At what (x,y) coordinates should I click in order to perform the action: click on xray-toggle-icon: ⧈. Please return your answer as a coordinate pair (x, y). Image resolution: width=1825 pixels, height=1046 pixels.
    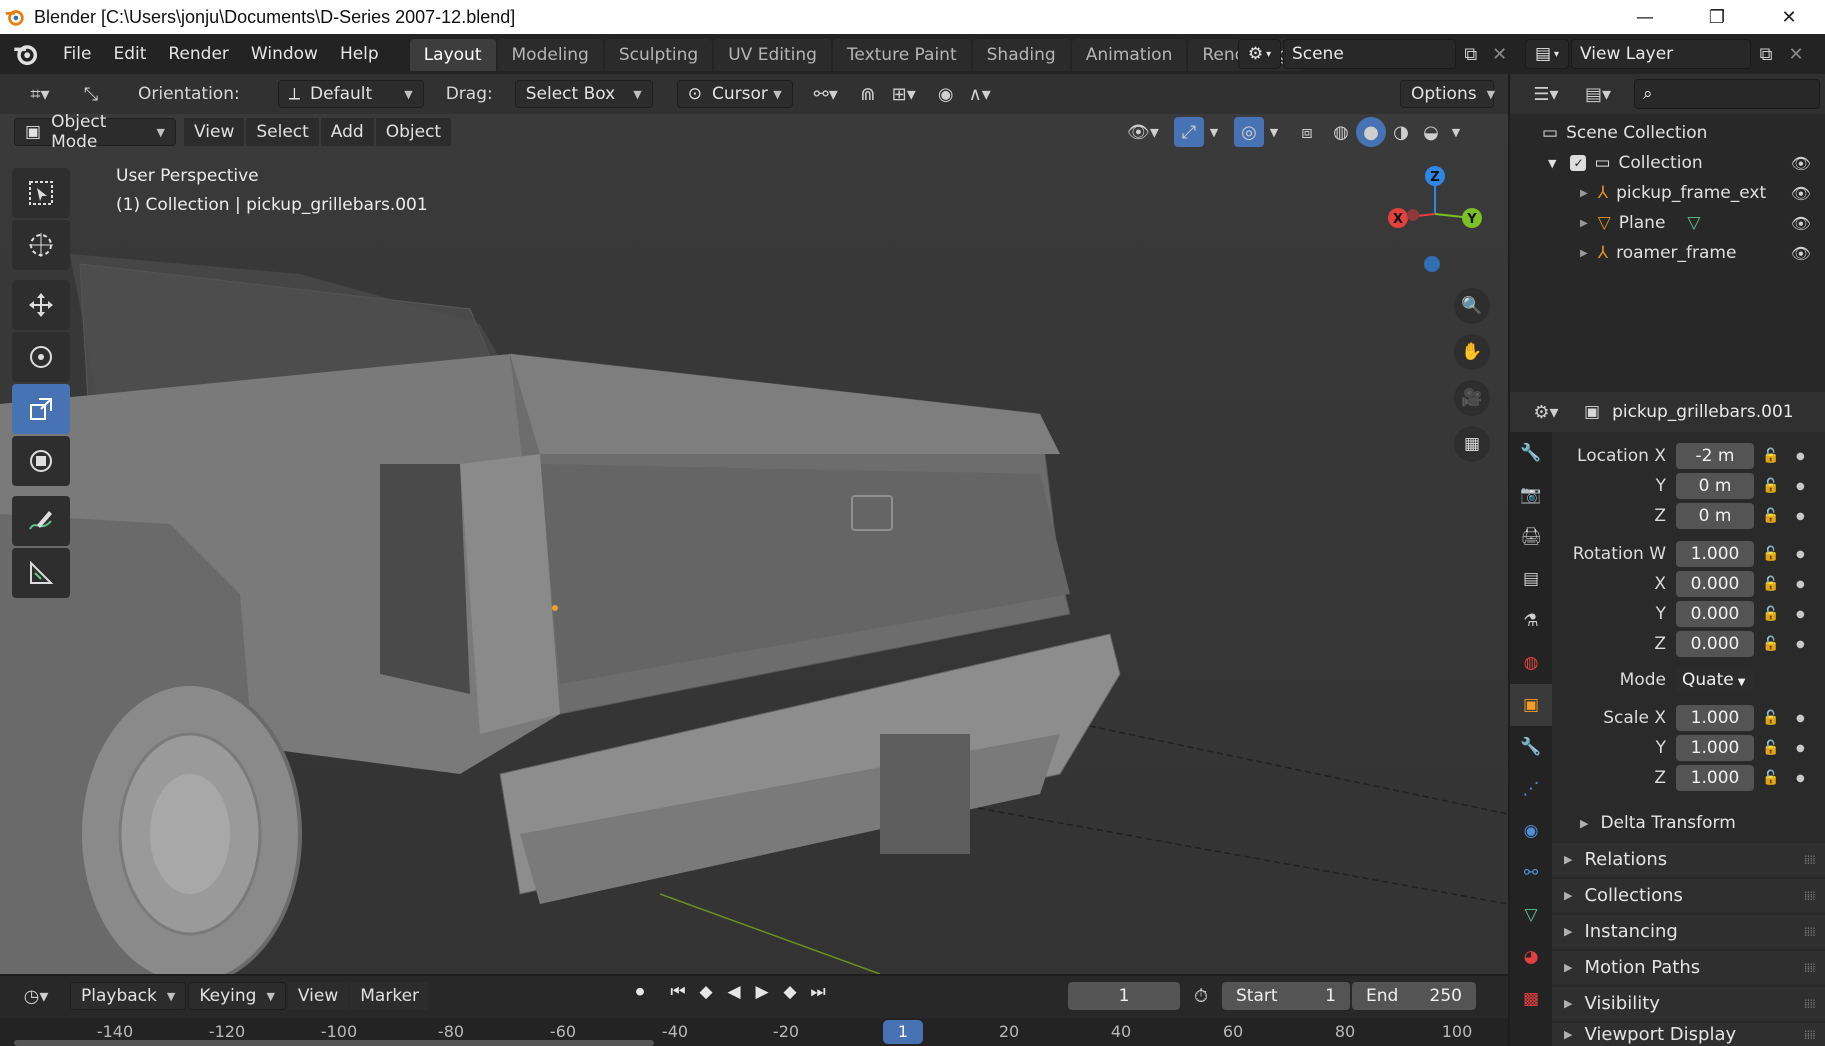
    Looking at the image, I should click on (1307, 132).